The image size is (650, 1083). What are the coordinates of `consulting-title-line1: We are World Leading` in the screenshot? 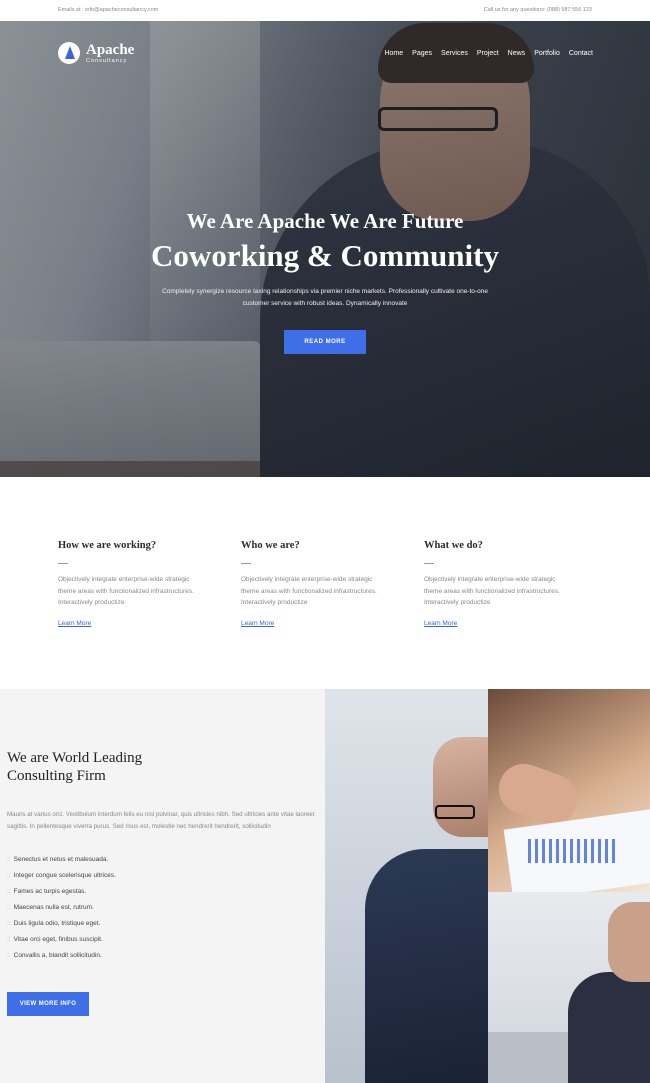 It's located at (75, 758).